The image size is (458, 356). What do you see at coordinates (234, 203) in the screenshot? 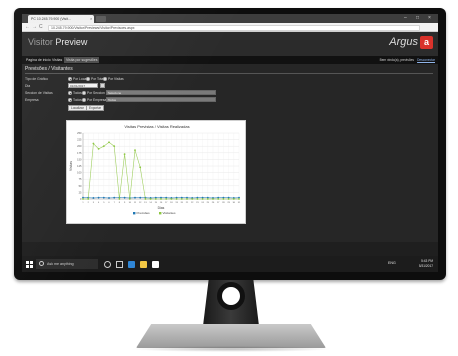
I see `x-tick-label: 30` at bounding box center [234, 203].